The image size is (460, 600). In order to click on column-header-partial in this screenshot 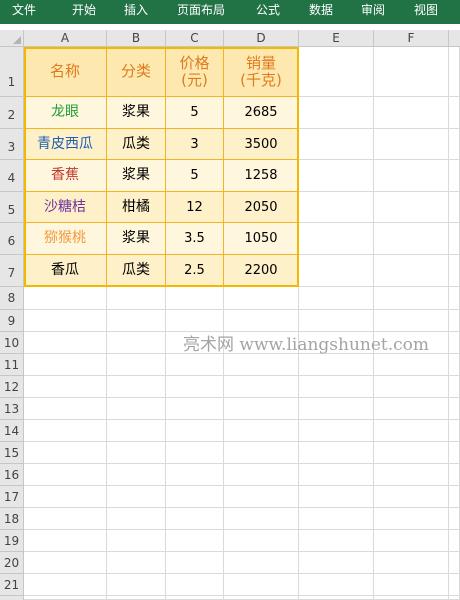, I will do `click(454, 38)`.